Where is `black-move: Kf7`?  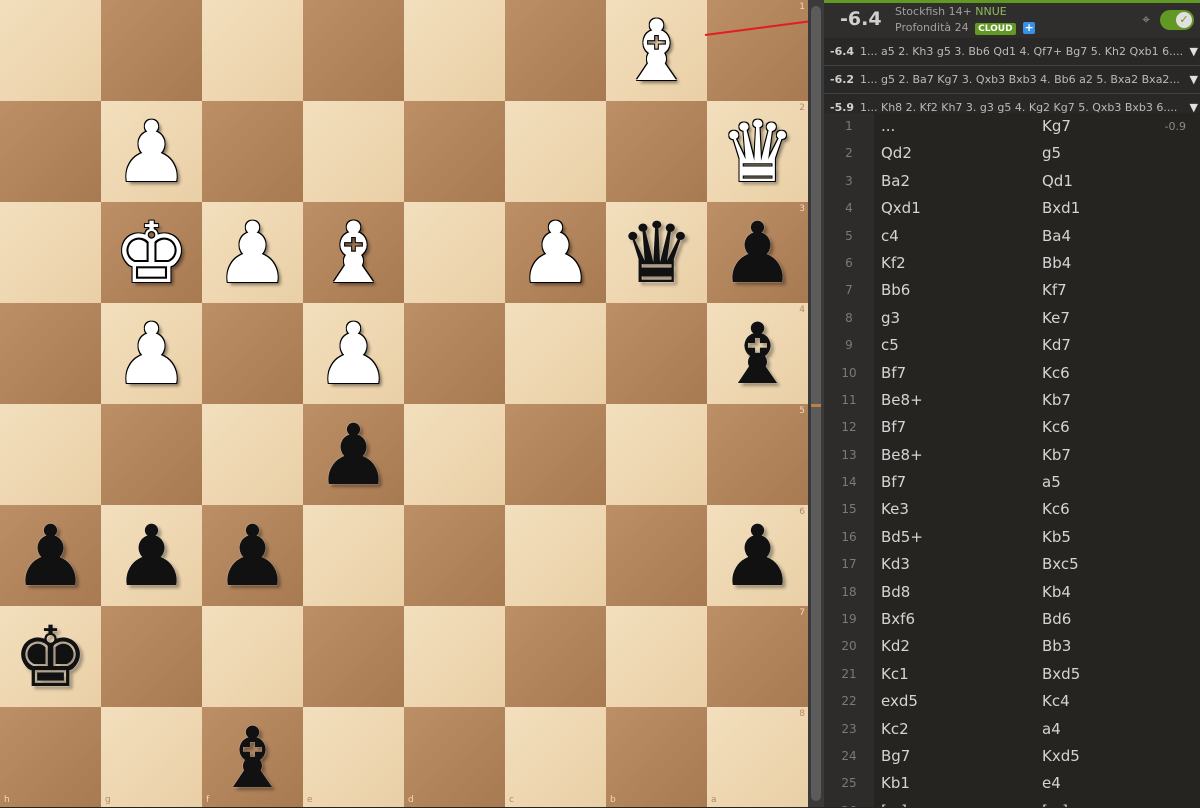 black-move: Kf7 is located at coordinates (1054, 290).